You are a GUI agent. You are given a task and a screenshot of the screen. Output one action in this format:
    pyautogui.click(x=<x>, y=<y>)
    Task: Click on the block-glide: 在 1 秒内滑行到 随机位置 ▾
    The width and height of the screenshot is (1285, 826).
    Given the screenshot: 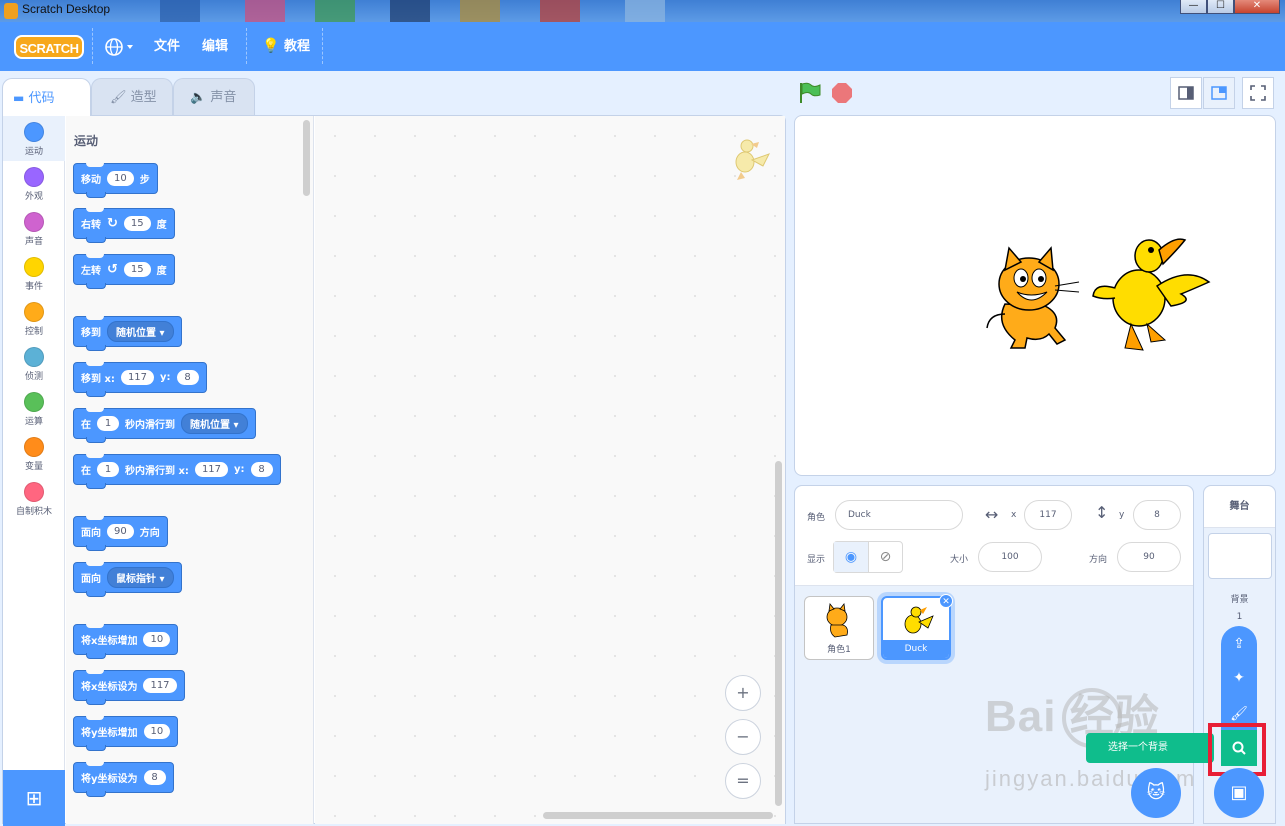 What is the action you would take?
    pyautogui.click(x=164, y=425)
    